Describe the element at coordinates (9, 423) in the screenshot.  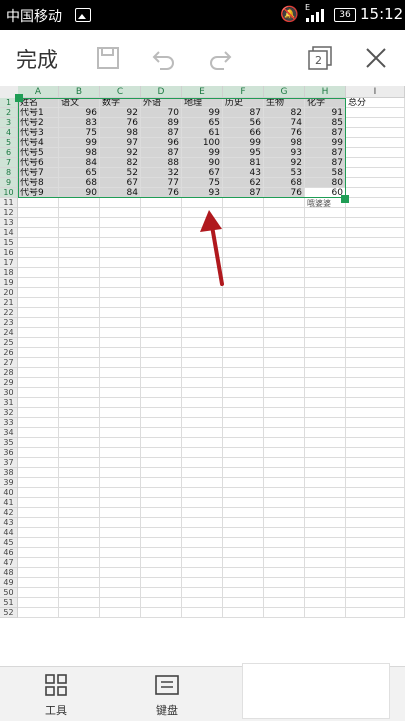
I see `row-header: 33` at that location.